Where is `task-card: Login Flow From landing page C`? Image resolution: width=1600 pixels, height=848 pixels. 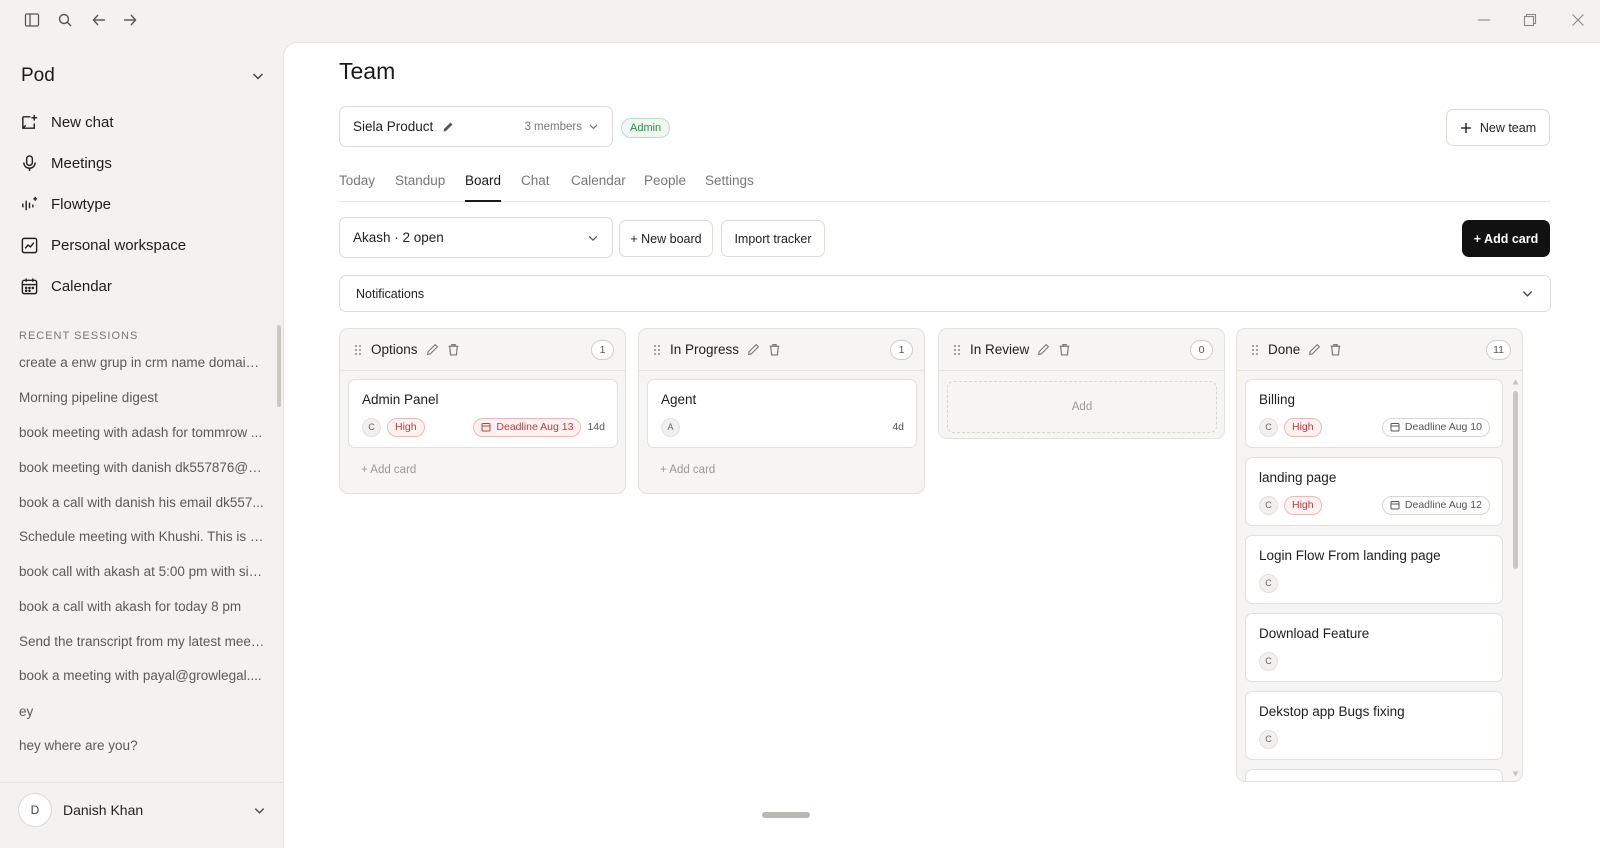 task-card: Login Flow From landing page C is located at coordinates (1374, 569).